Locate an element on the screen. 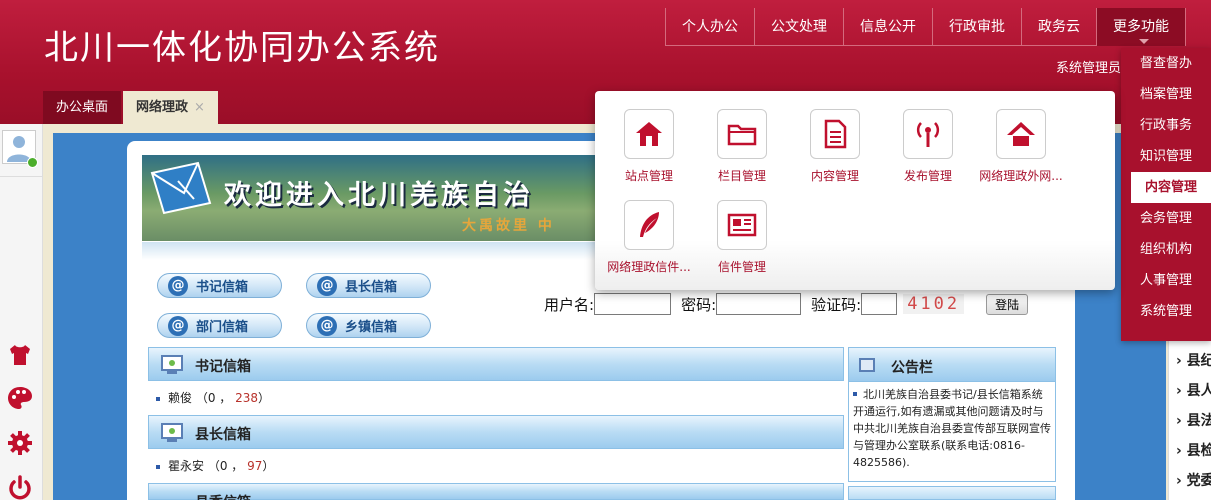 Image resolution: width=1211 pixels, height=500 pixels. secretary-mailbox-button: @ 书记信箱 is located at coordinates (219, 285).